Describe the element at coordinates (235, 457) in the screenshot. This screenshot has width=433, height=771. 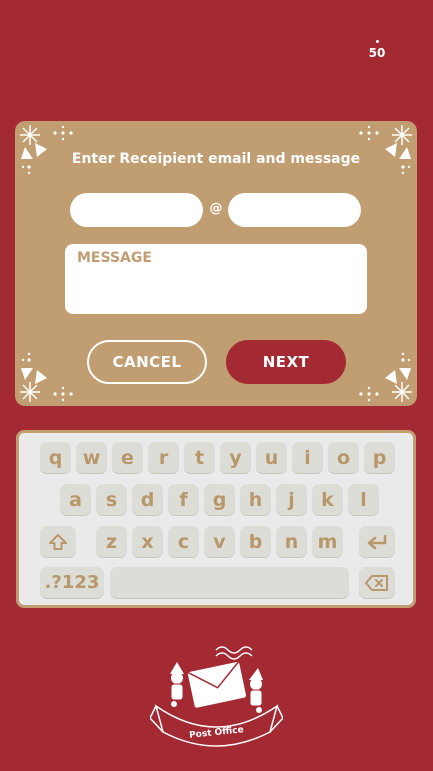
I see `key-y: y` at that location.